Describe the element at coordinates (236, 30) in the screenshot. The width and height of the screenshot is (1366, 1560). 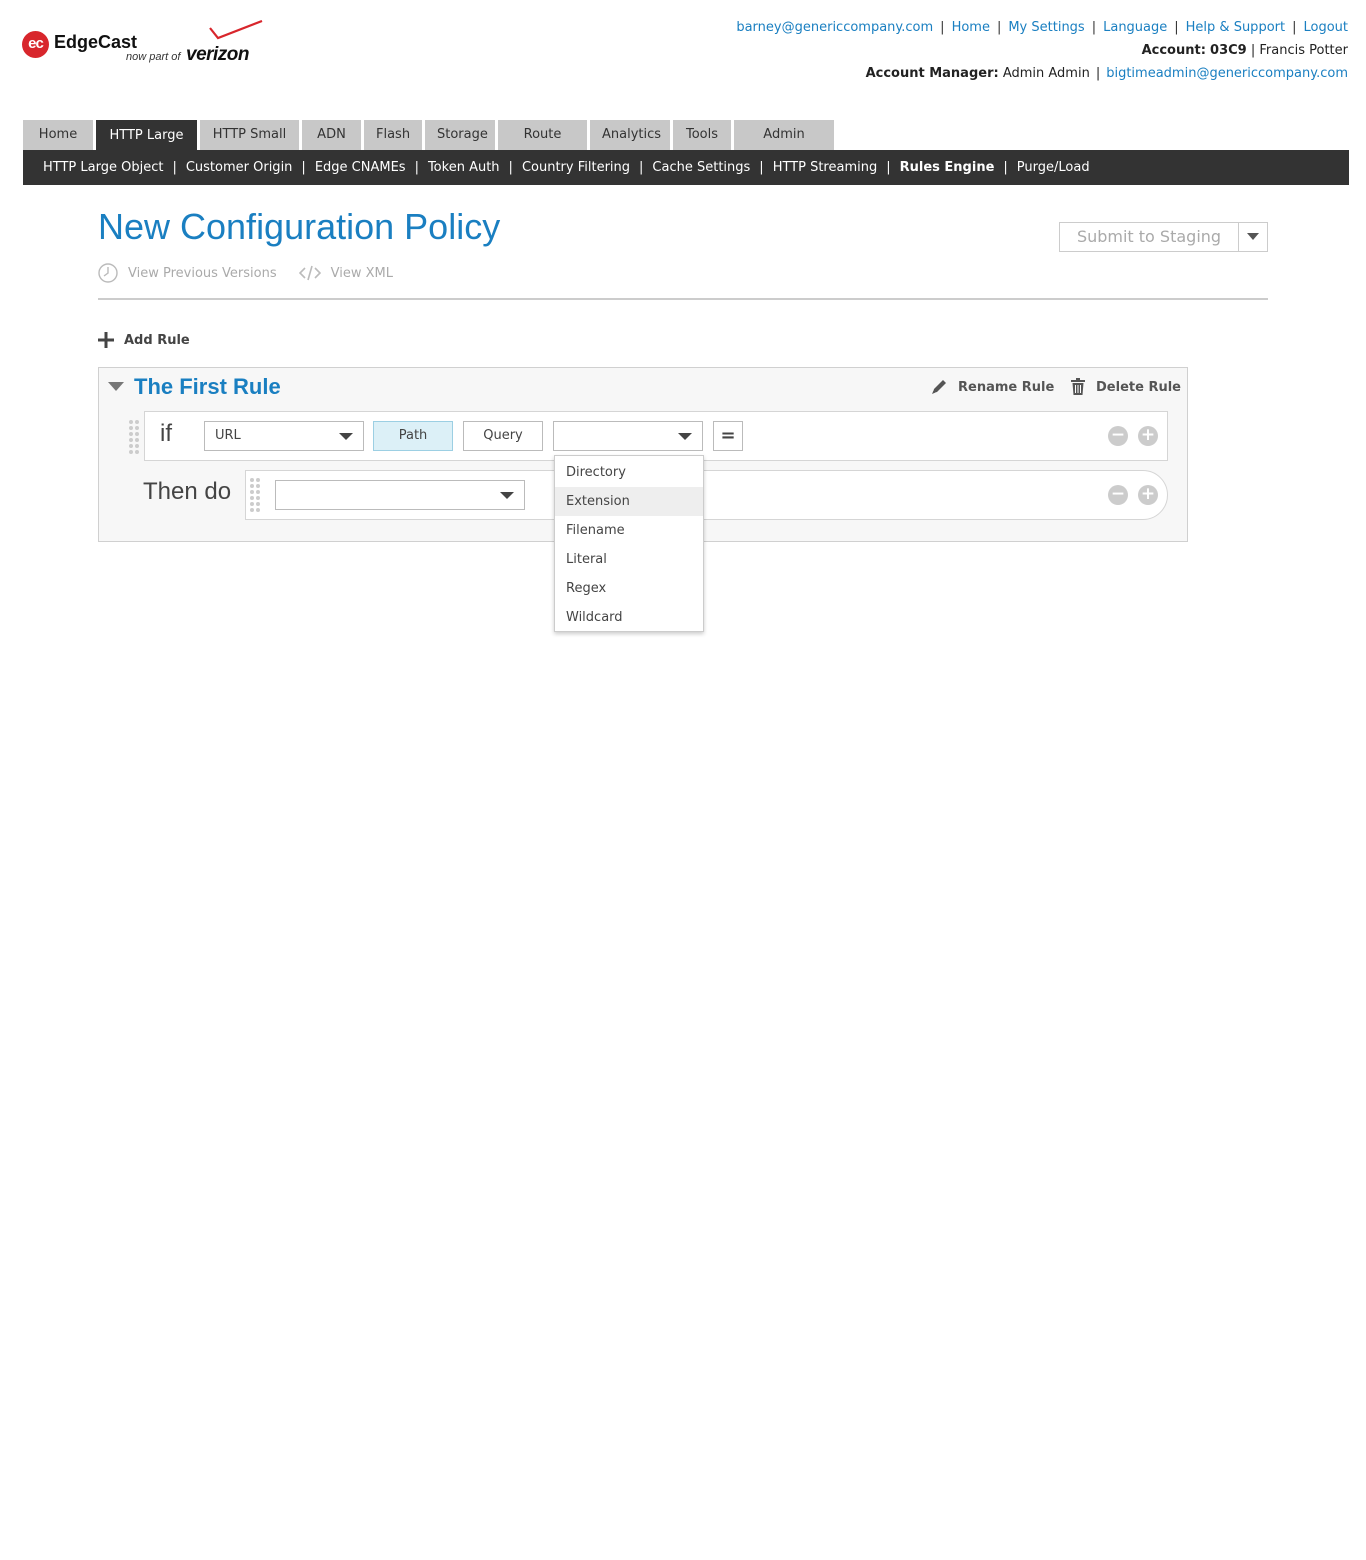
I see `verizon-check-icon` at that location.